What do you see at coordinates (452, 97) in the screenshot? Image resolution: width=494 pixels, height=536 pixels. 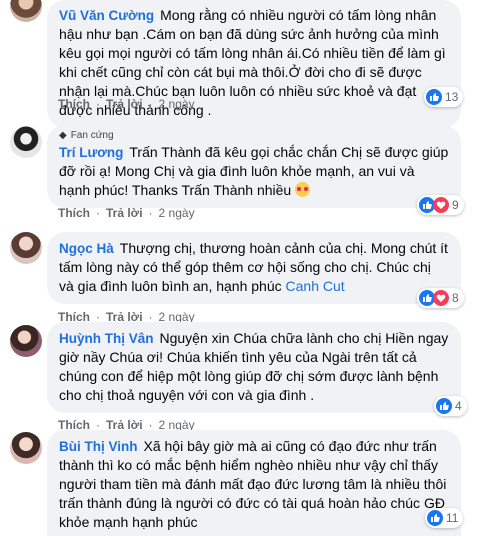 I see `reaction-count: 13` at bounding box center [452, 97].